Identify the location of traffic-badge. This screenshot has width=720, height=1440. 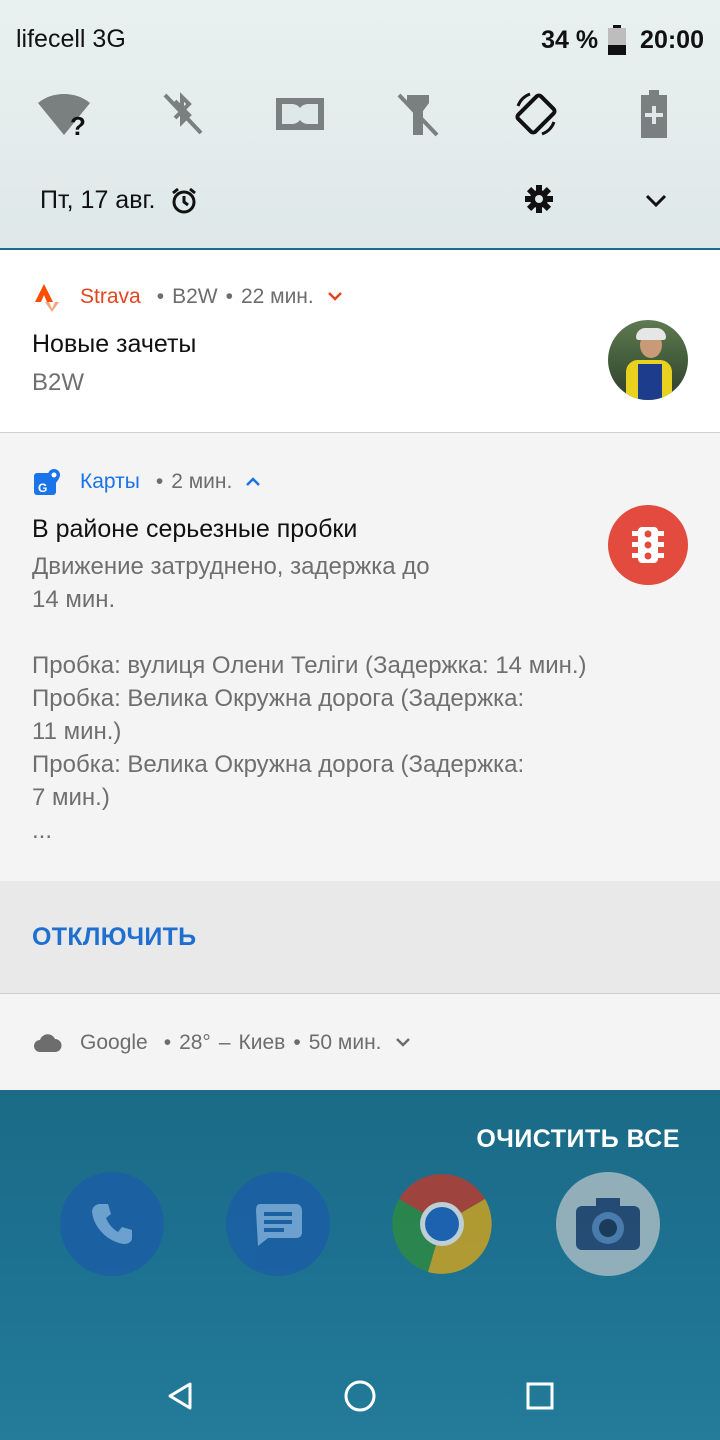
(648, 545).